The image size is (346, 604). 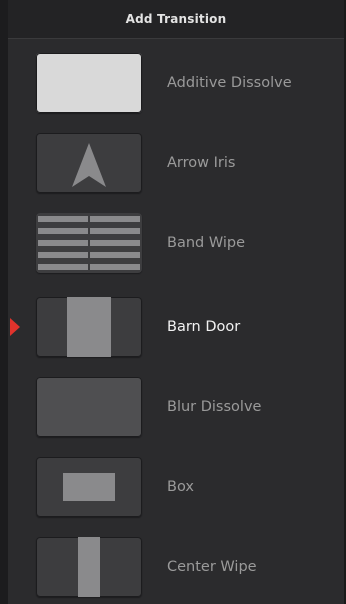 I want to click on panel-title: Add Transition, so click(x=176, y=19).